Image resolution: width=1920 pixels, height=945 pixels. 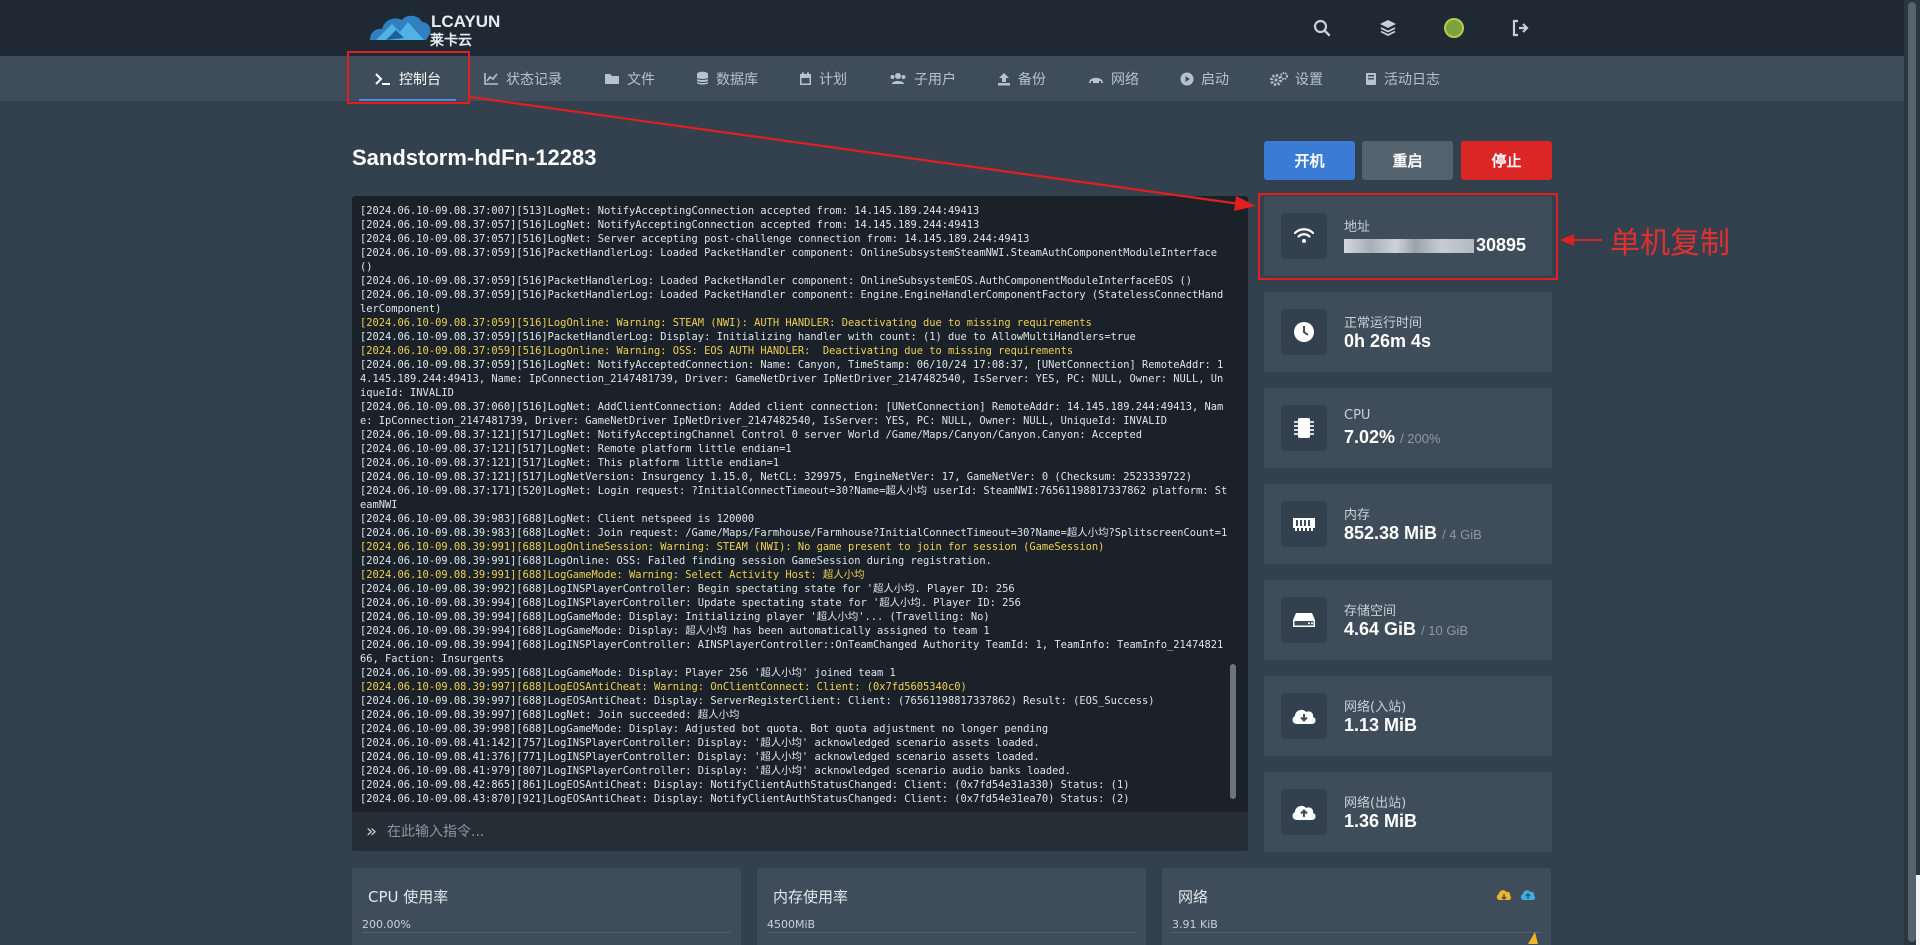 I want to click on cpu-panel-max: 200.00%, so click(x=386, y=924).